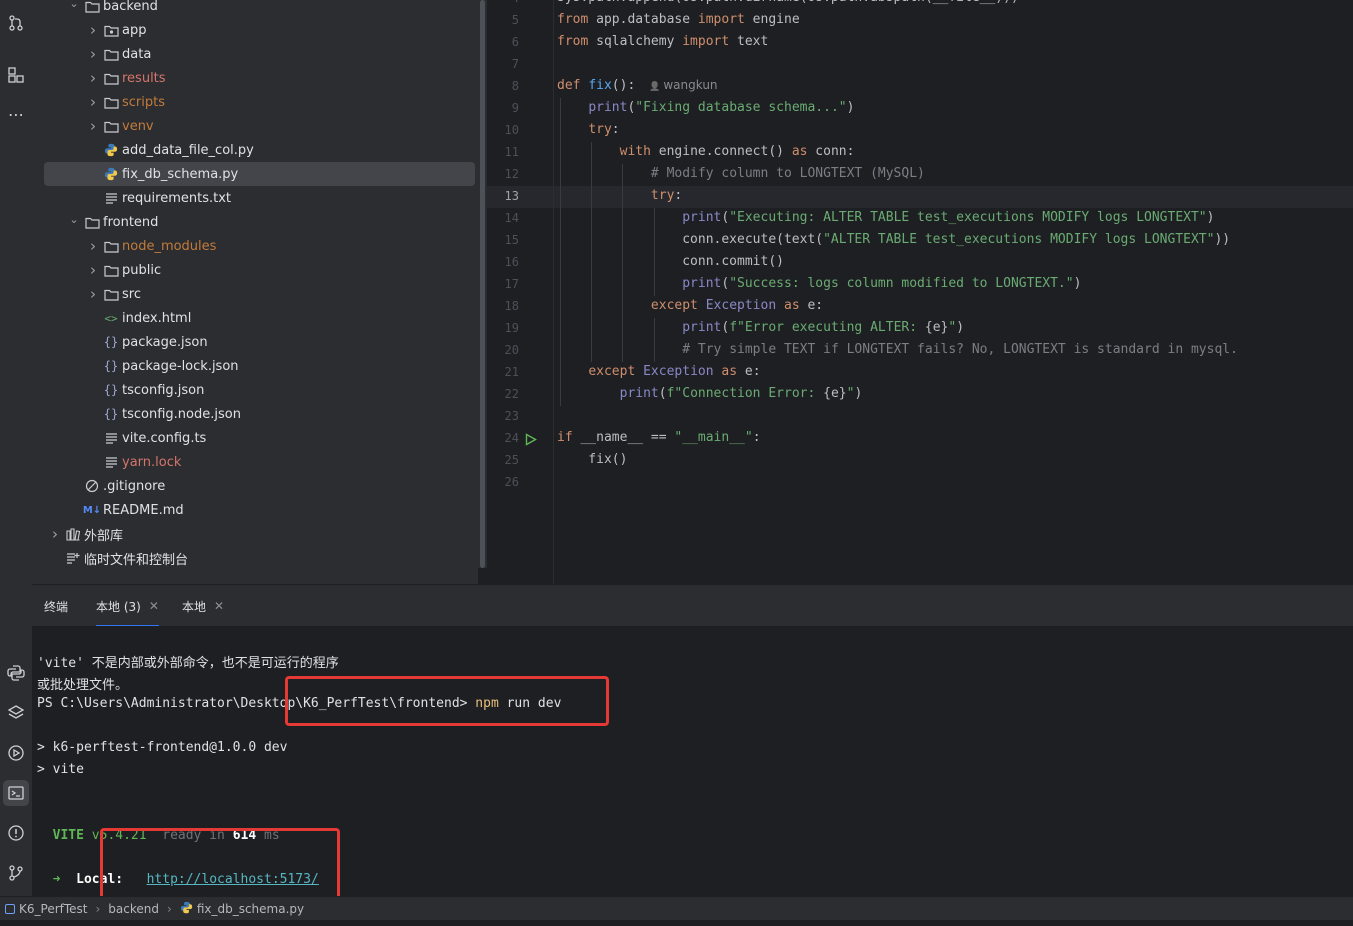 The width and height of the screenshot is (1353, 926). I want to click on author-inlay-hint: 👤 wangkun, so click(683, 85).